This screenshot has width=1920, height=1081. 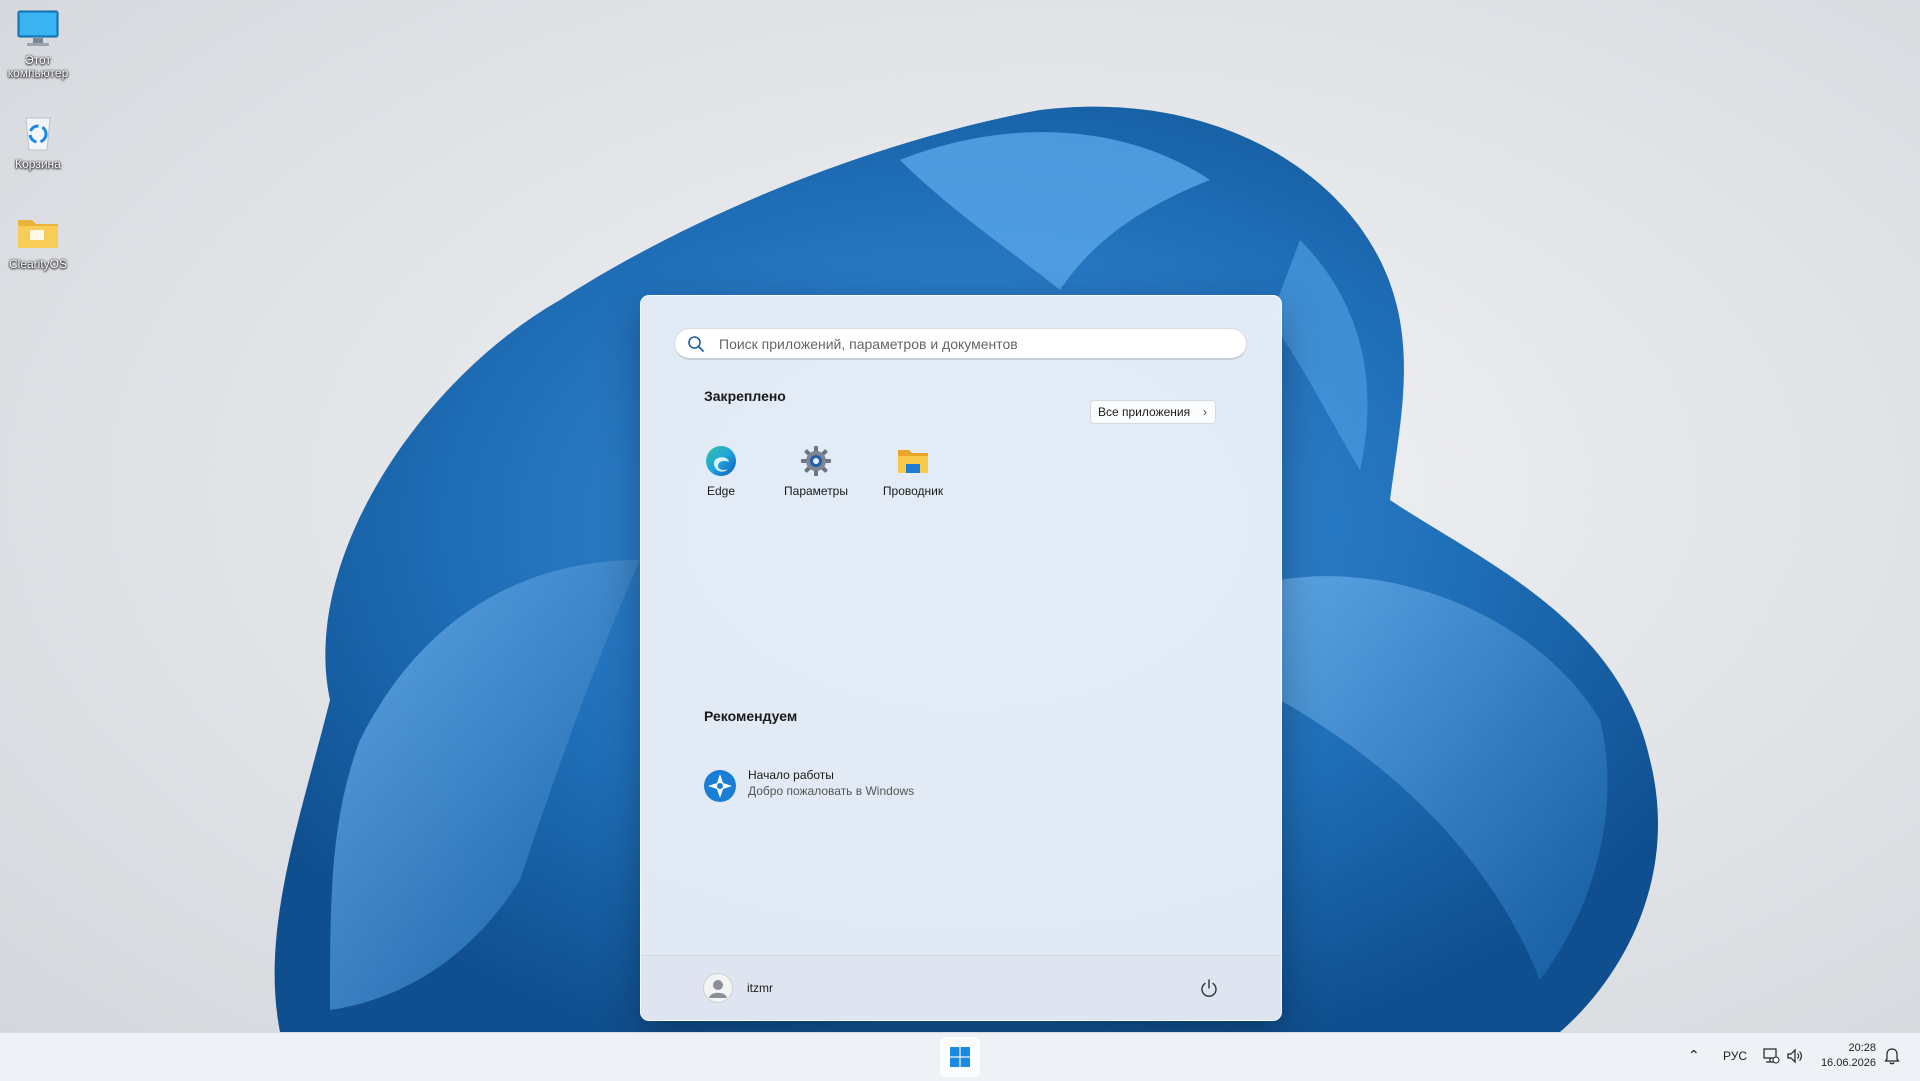 I want to click on search-box, so click(x=960, y=344).